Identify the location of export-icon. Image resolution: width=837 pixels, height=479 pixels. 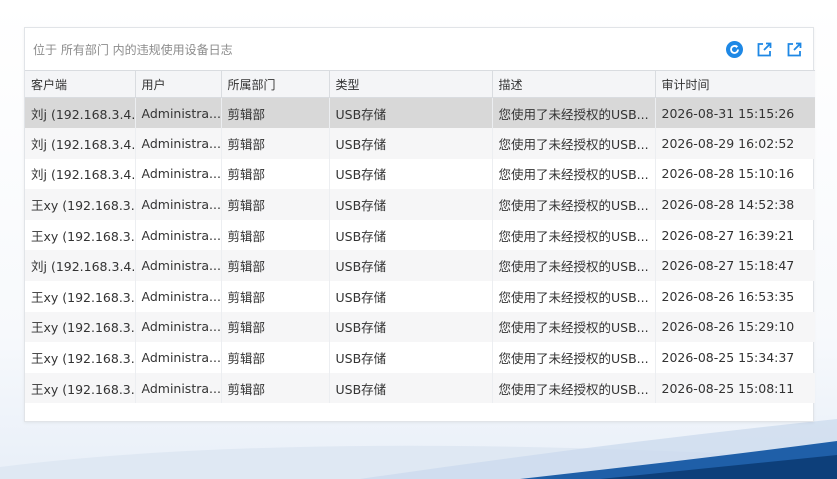
(764, 49).